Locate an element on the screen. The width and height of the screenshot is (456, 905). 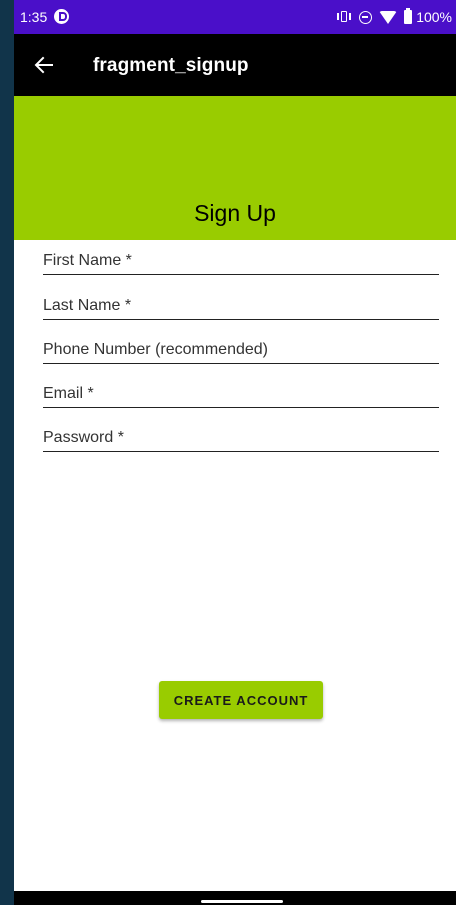
first-name-field-container is located at coordinates (241, 261).